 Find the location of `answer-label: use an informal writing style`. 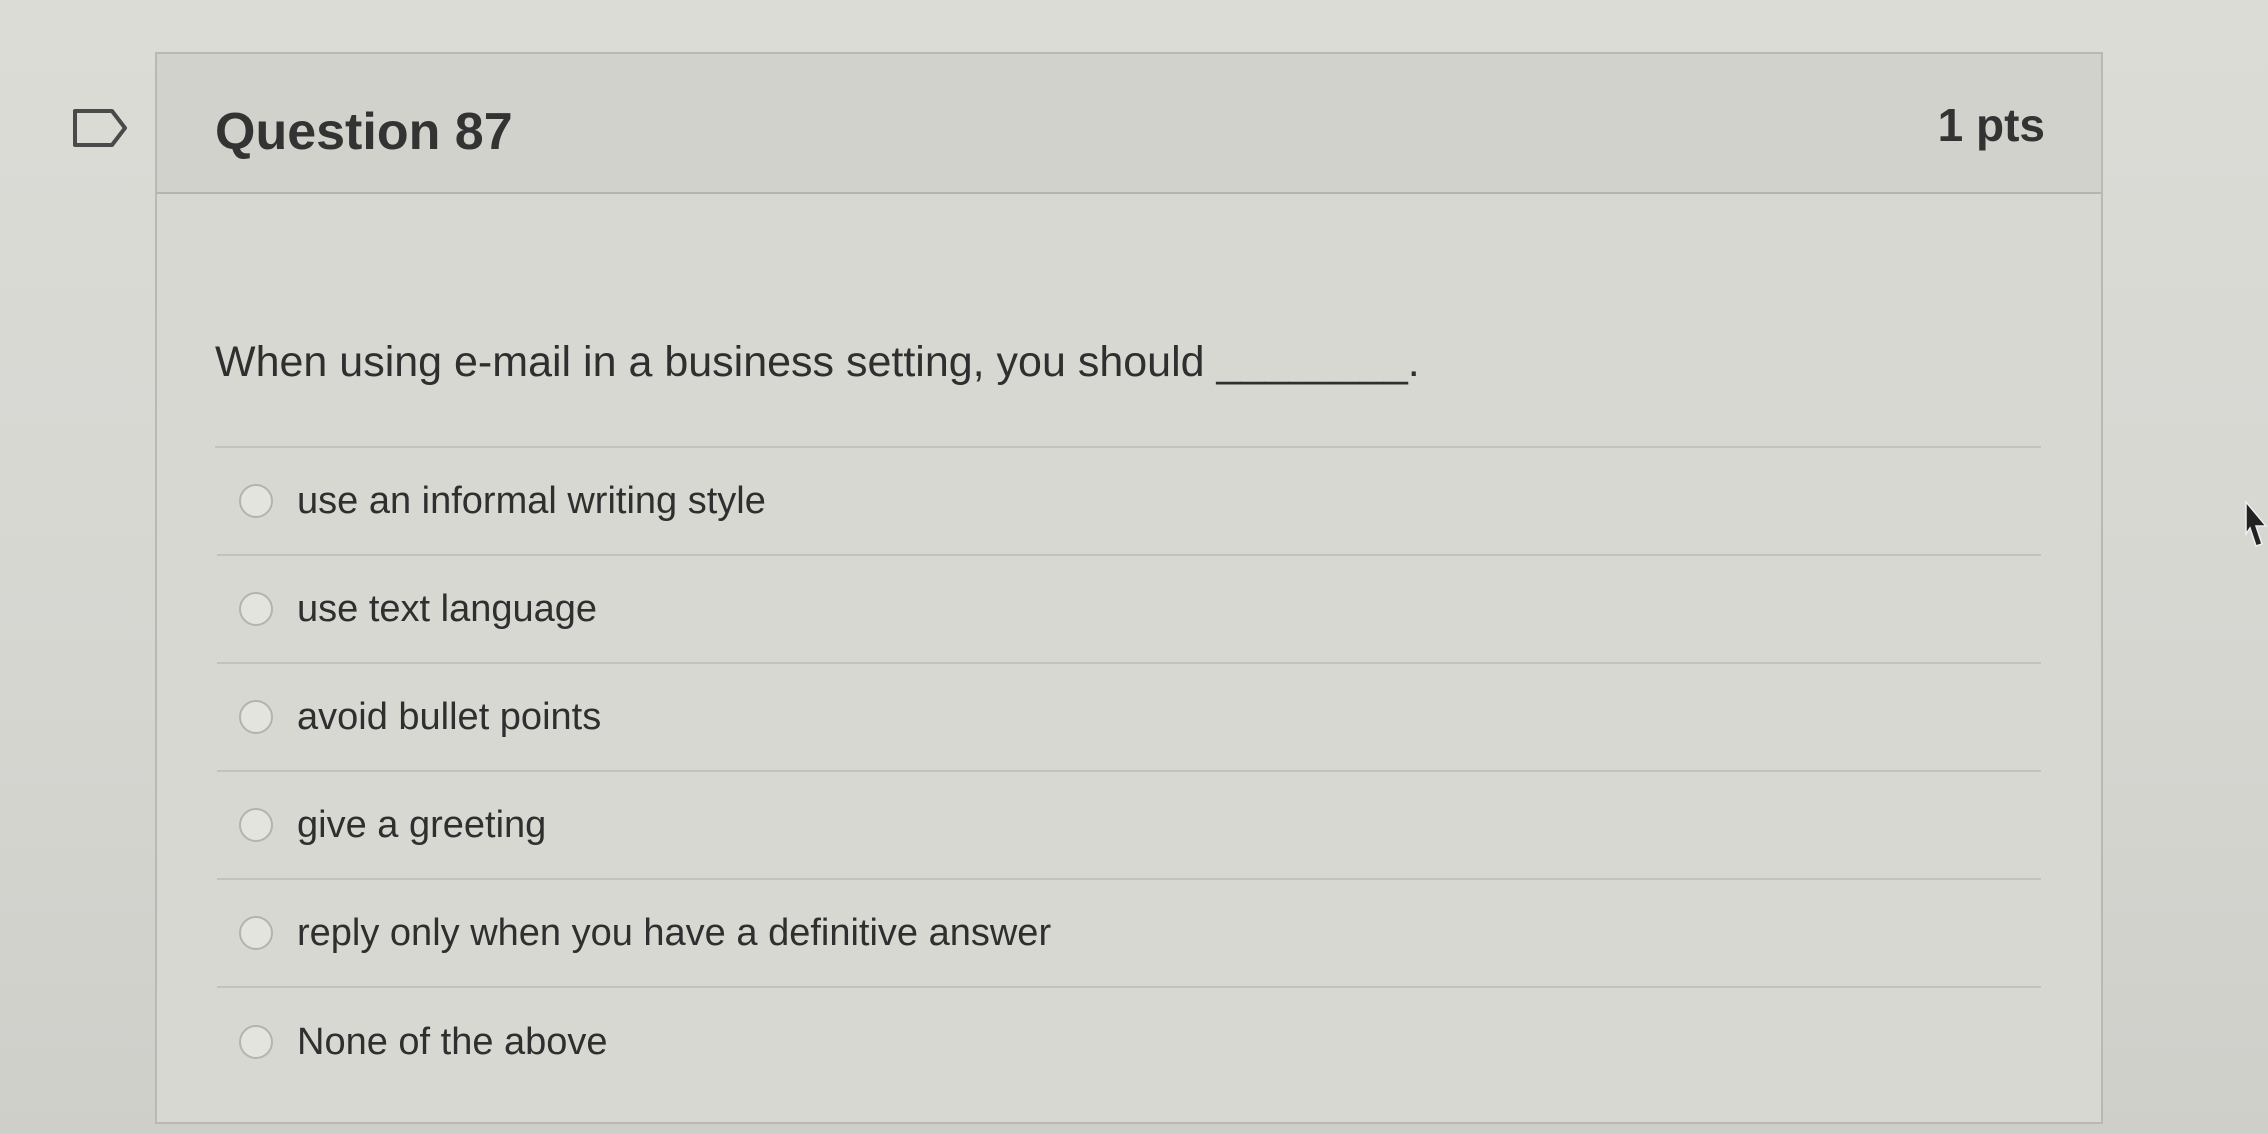

answer-label: use an informal writing style is located at coordinates (531, 500).